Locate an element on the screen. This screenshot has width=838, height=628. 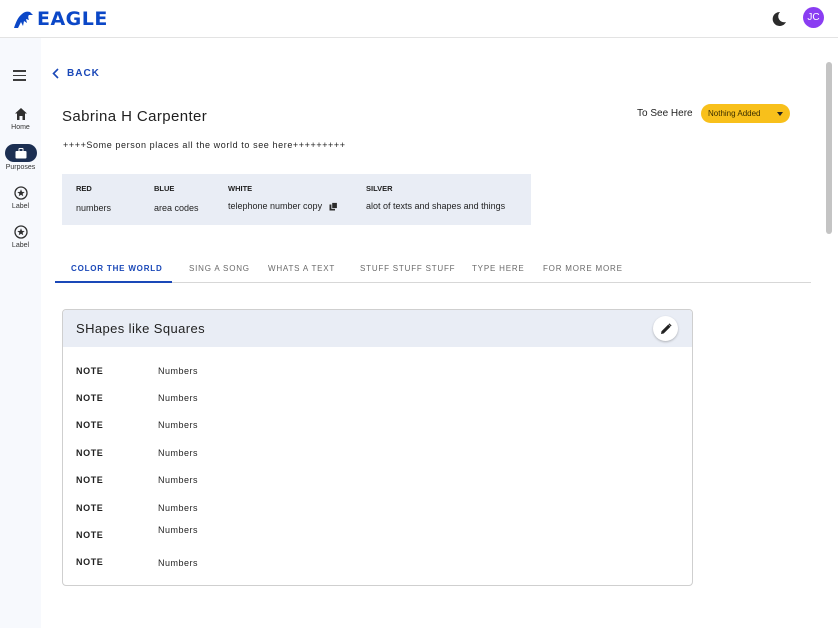
eagle-logo: EAGLE is located at coordinates (60, 19).